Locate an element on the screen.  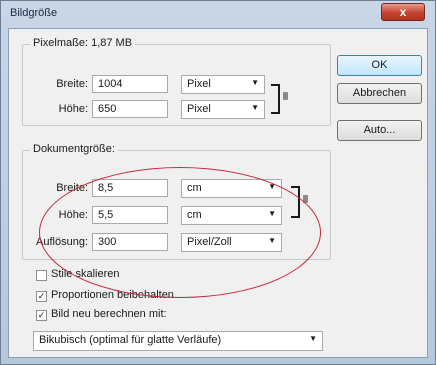
close-icon: x is located at coordinates (403, 12).